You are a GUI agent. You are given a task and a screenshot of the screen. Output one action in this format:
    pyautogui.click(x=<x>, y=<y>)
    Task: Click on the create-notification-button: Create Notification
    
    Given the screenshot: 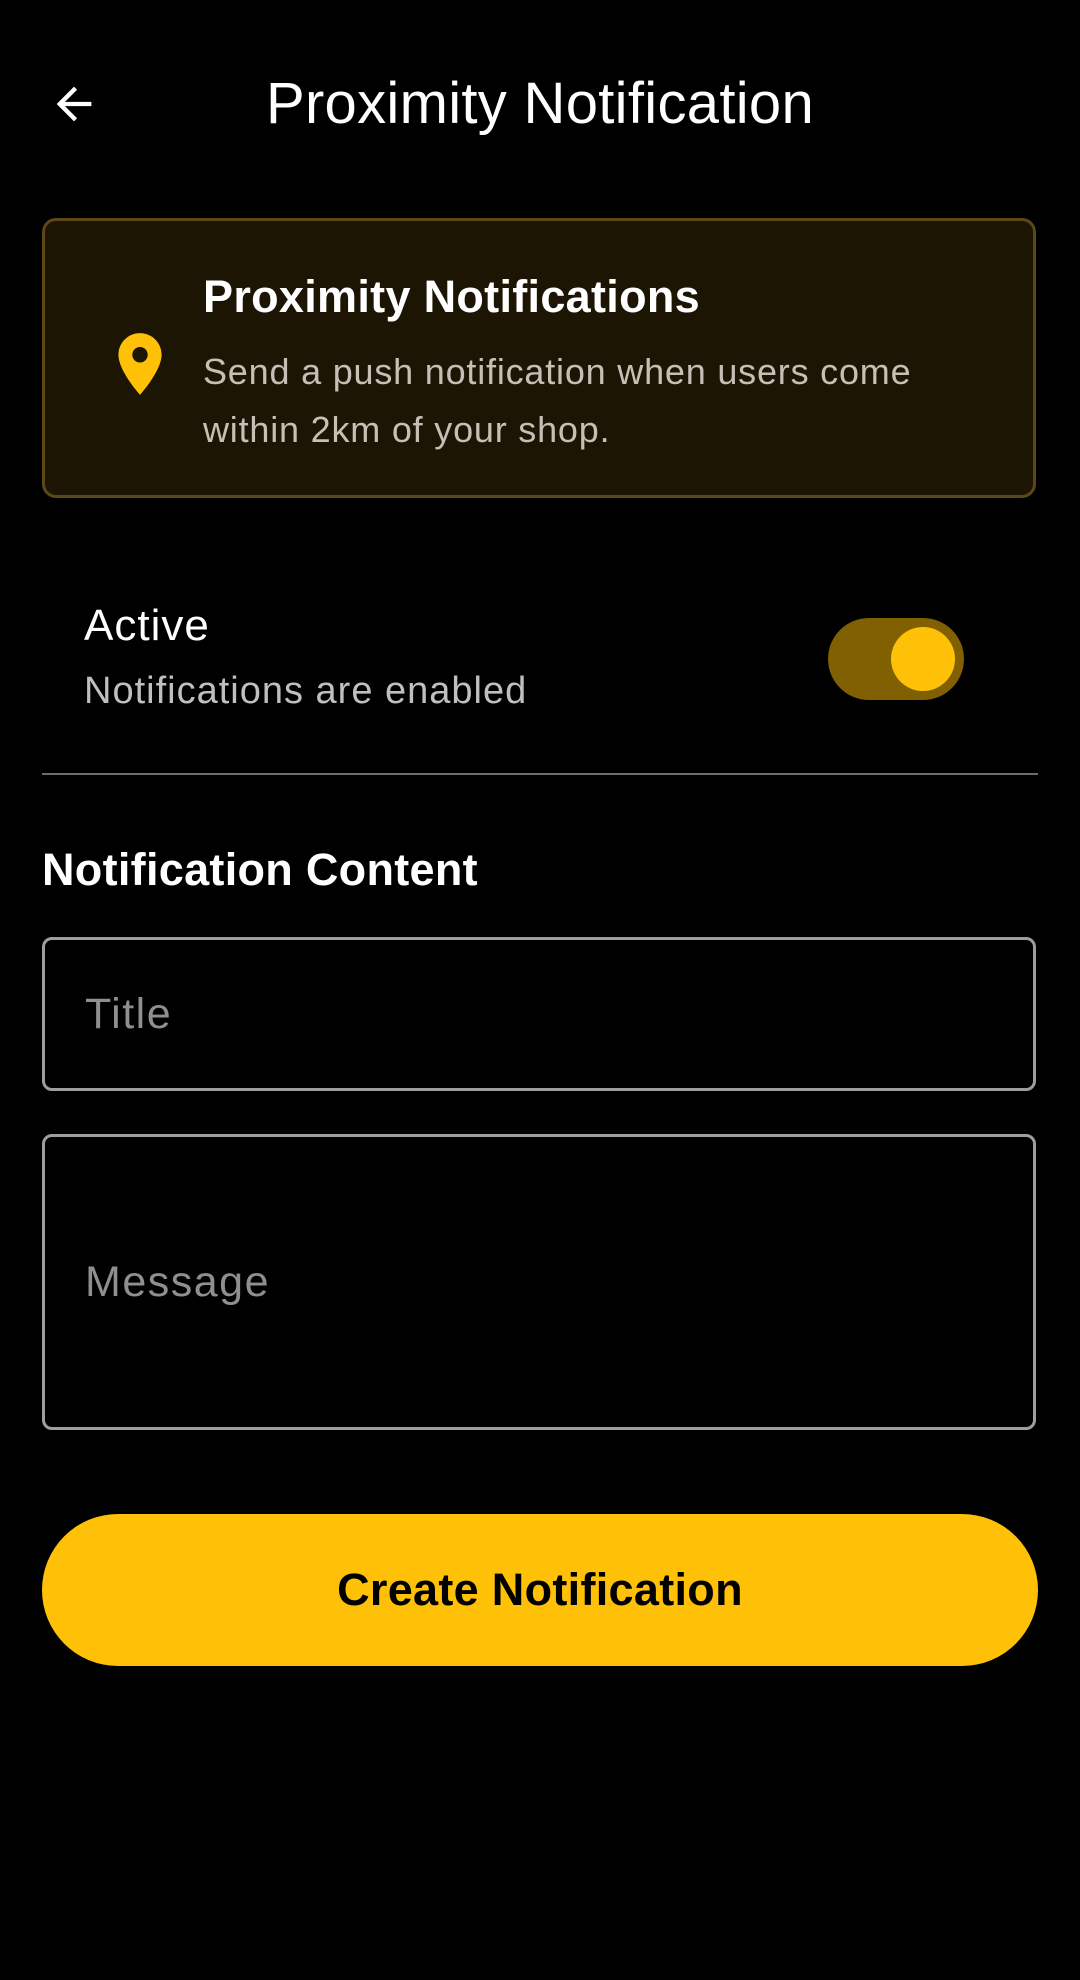 What is the action you would take?
    pyautogui.click(x=540, y=1590)
    